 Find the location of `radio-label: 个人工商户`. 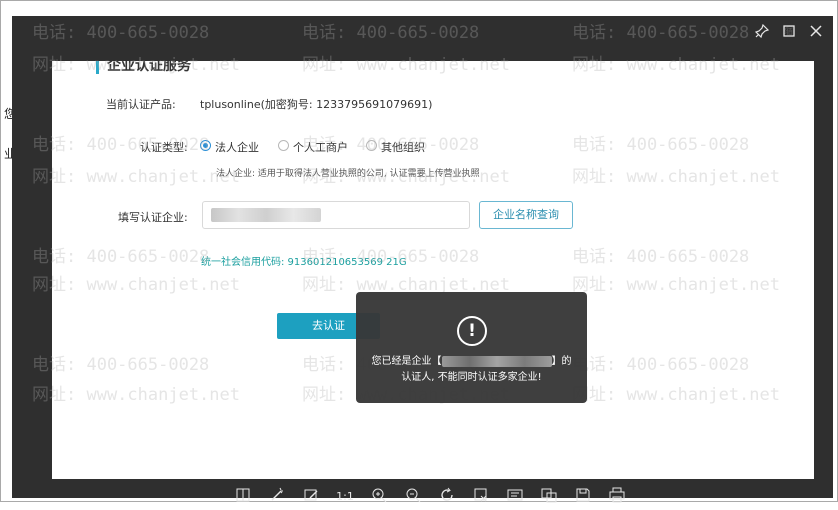

radio-label: 个人工商户 is located at coordinates (320, 147).